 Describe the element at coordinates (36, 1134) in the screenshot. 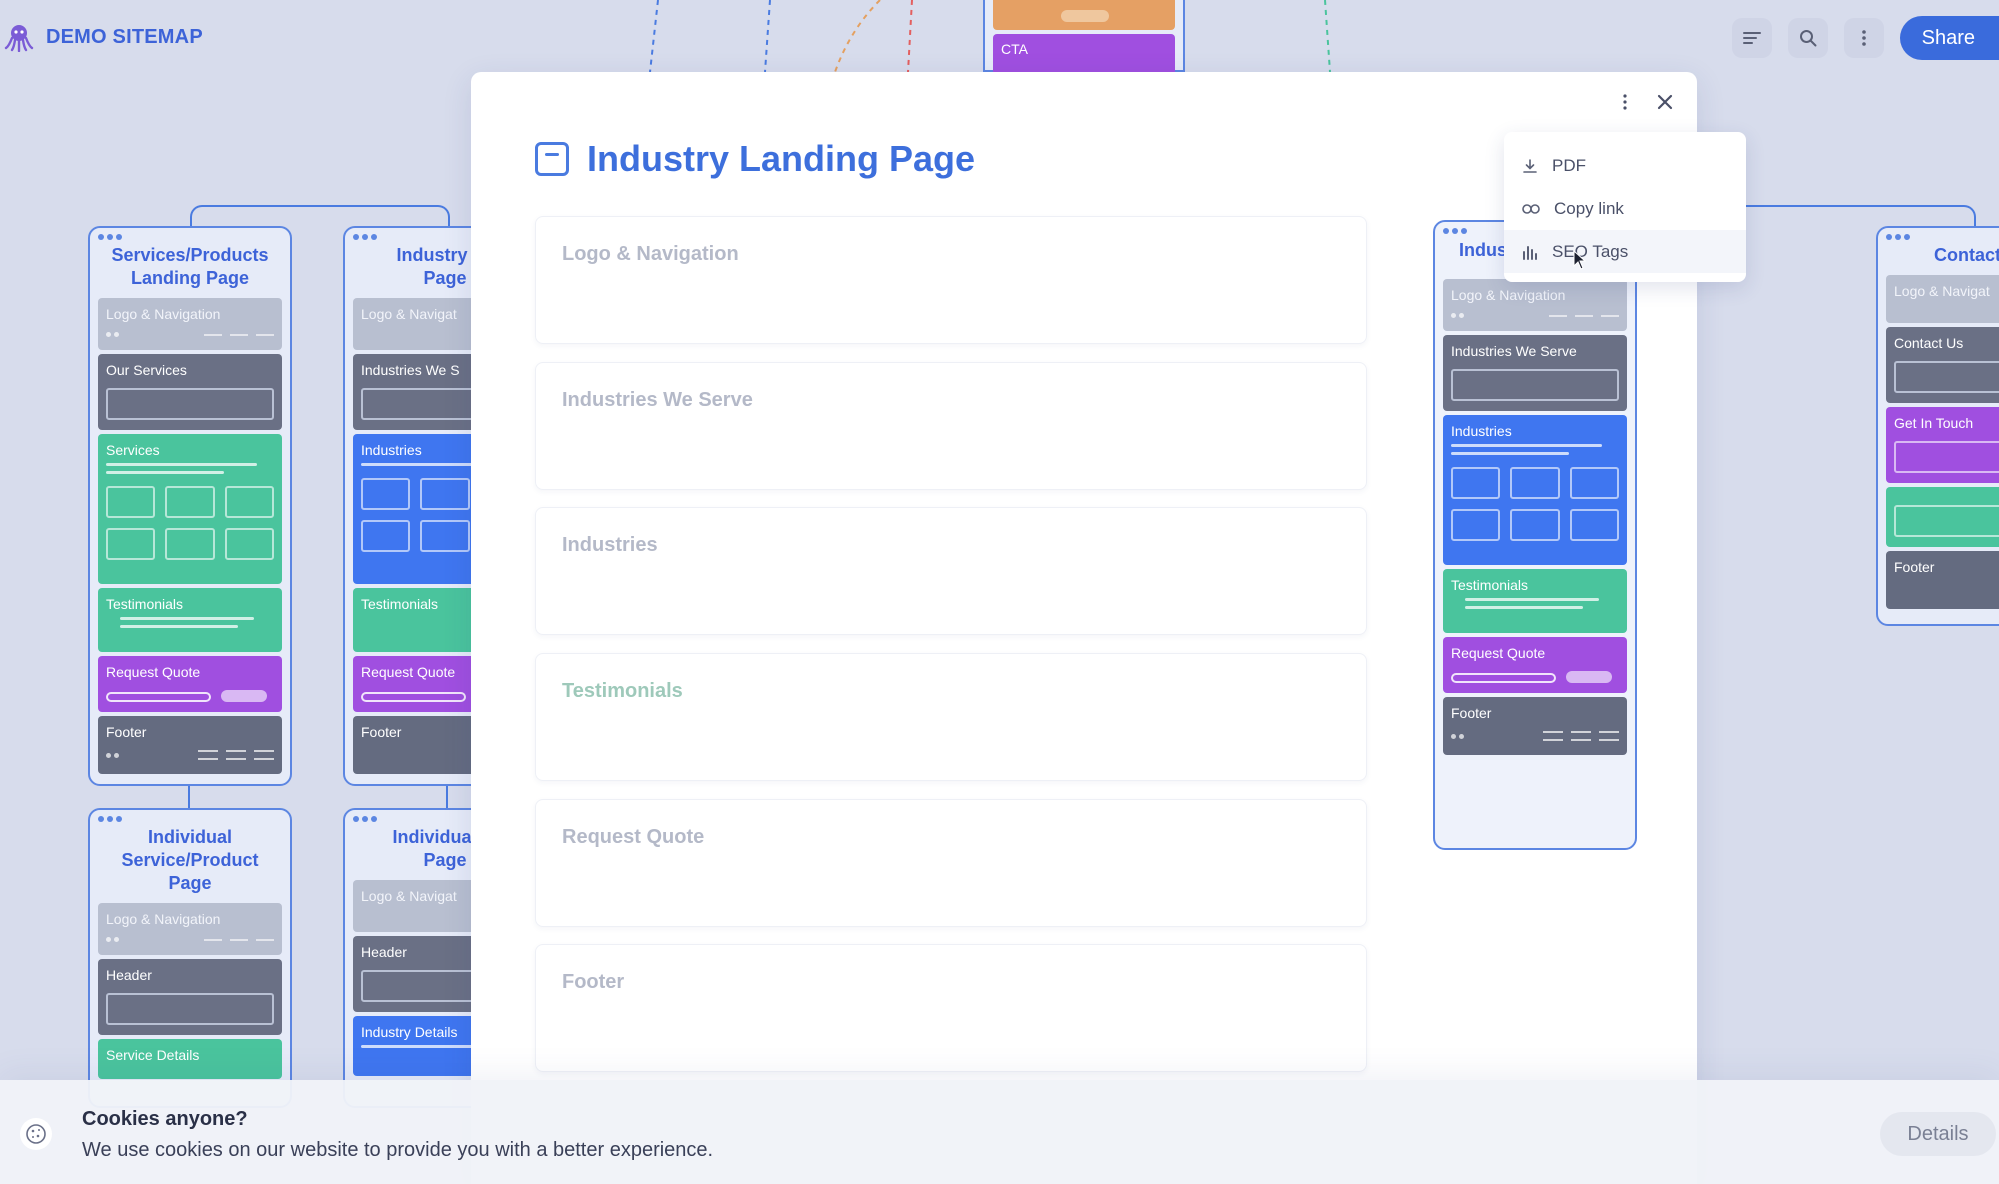

I see `cookie-icon` at that location.